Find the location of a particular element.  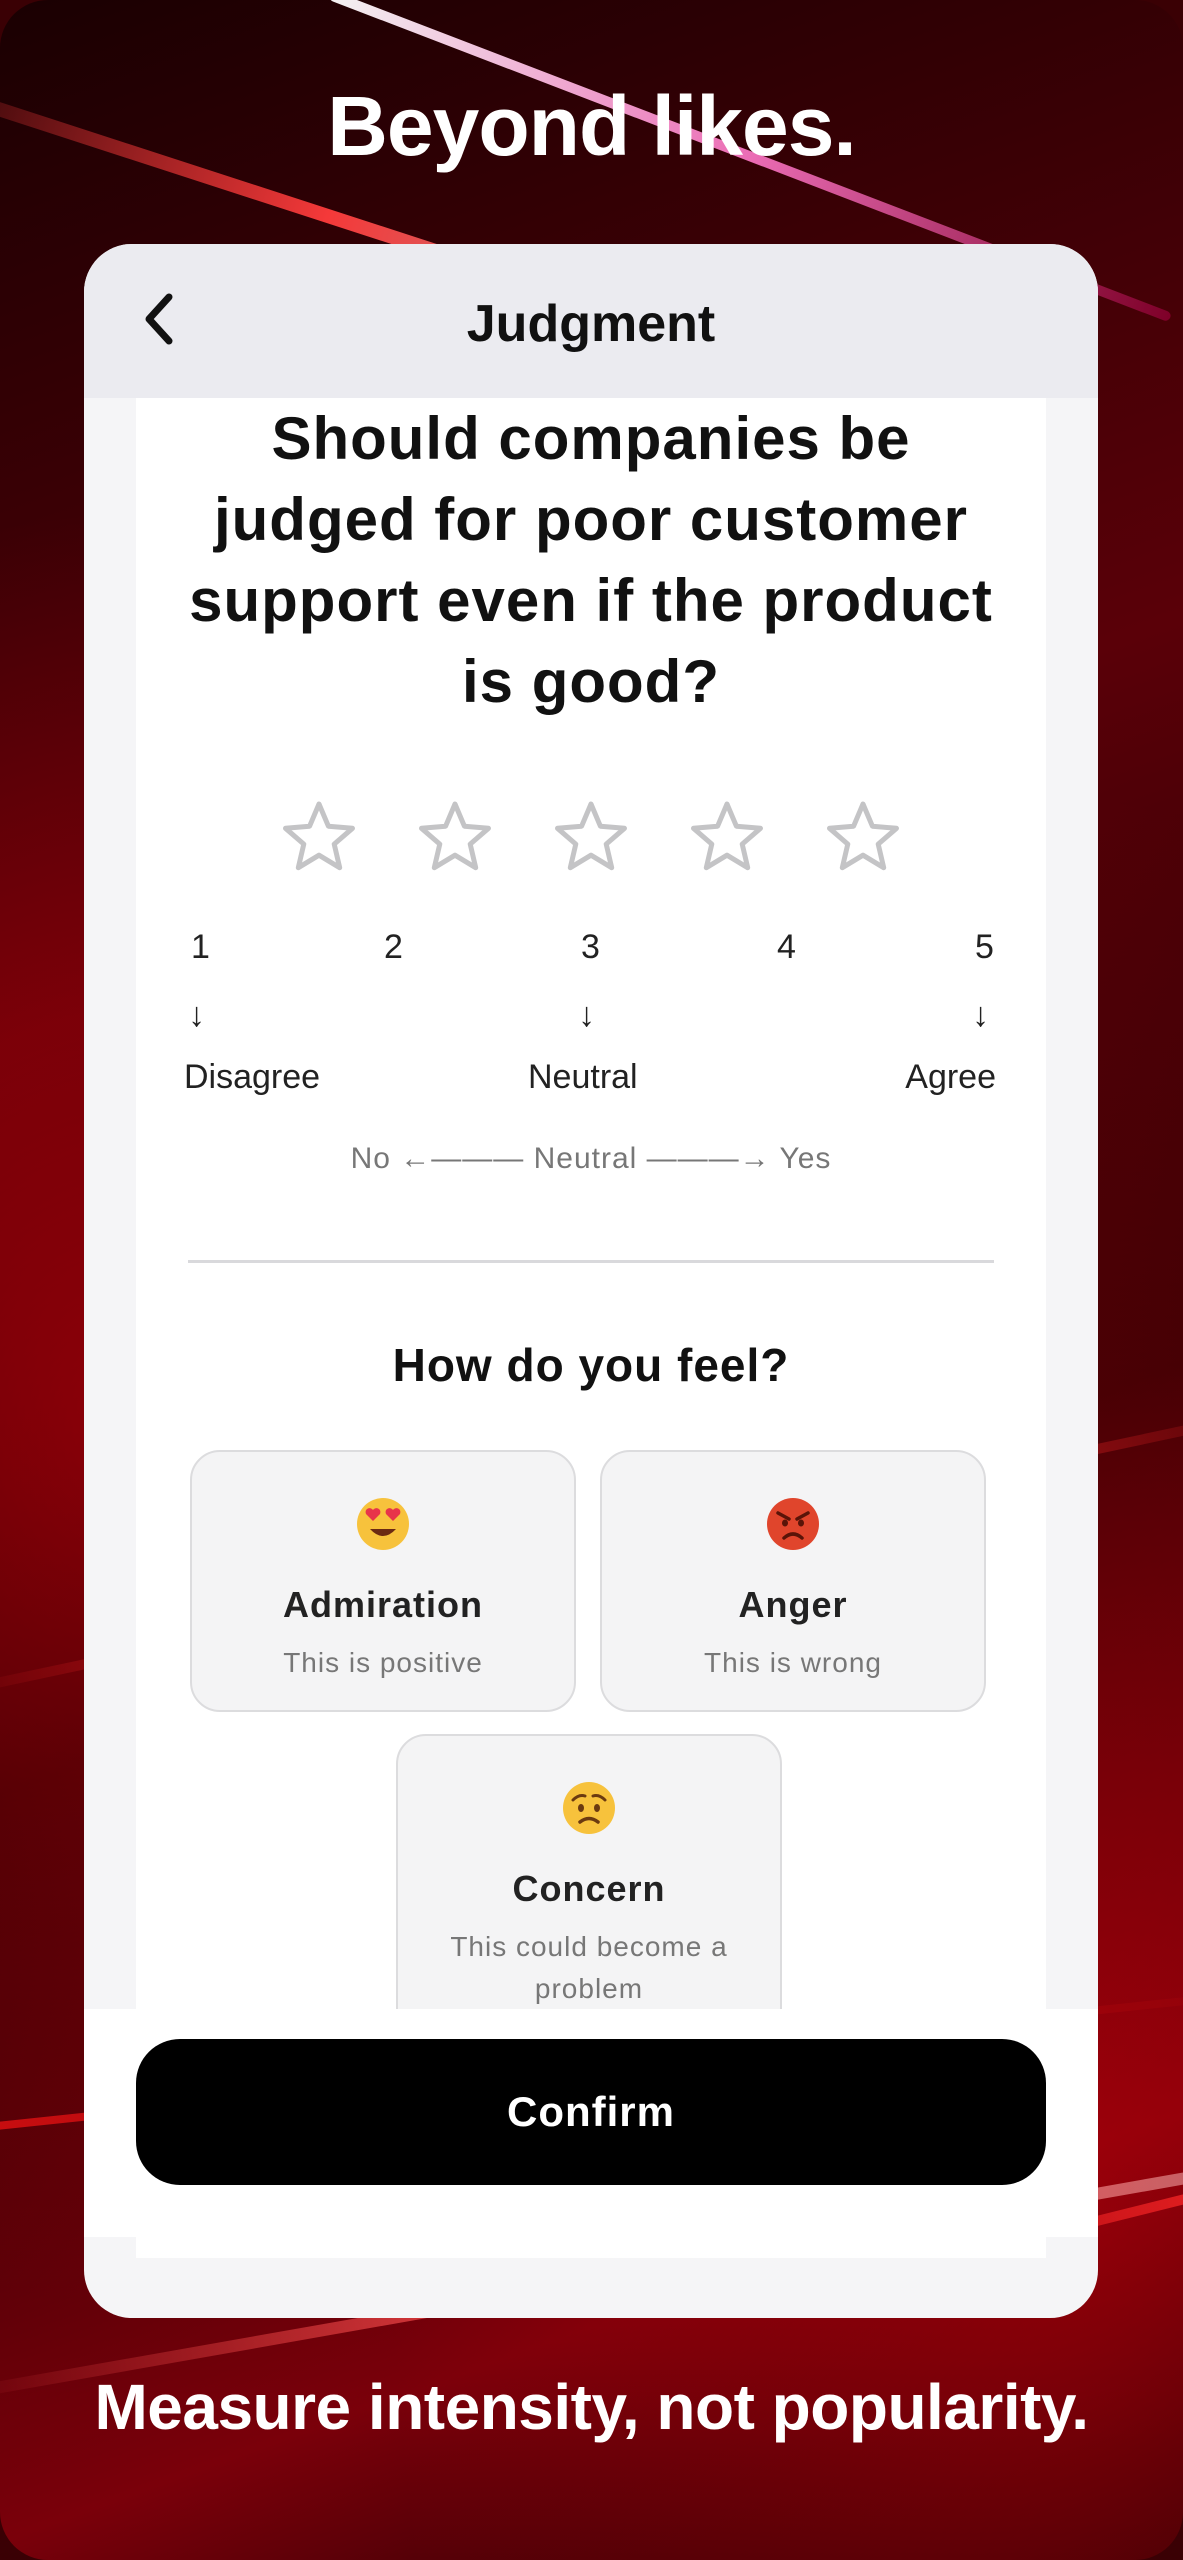

feeling-card-concern: Concern This could become a problem is located at coordinates (589, 1894).